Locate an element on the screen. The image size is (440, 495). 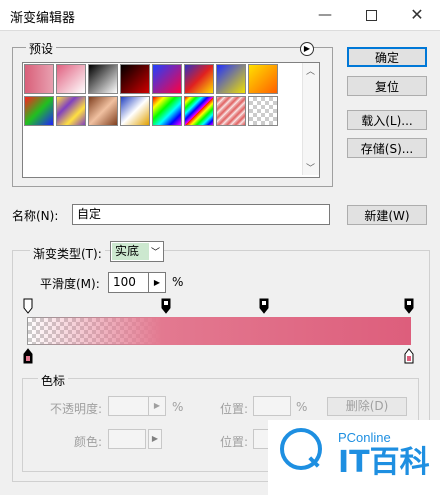
color-label: 颜色: is located at coordinates (88, 442).